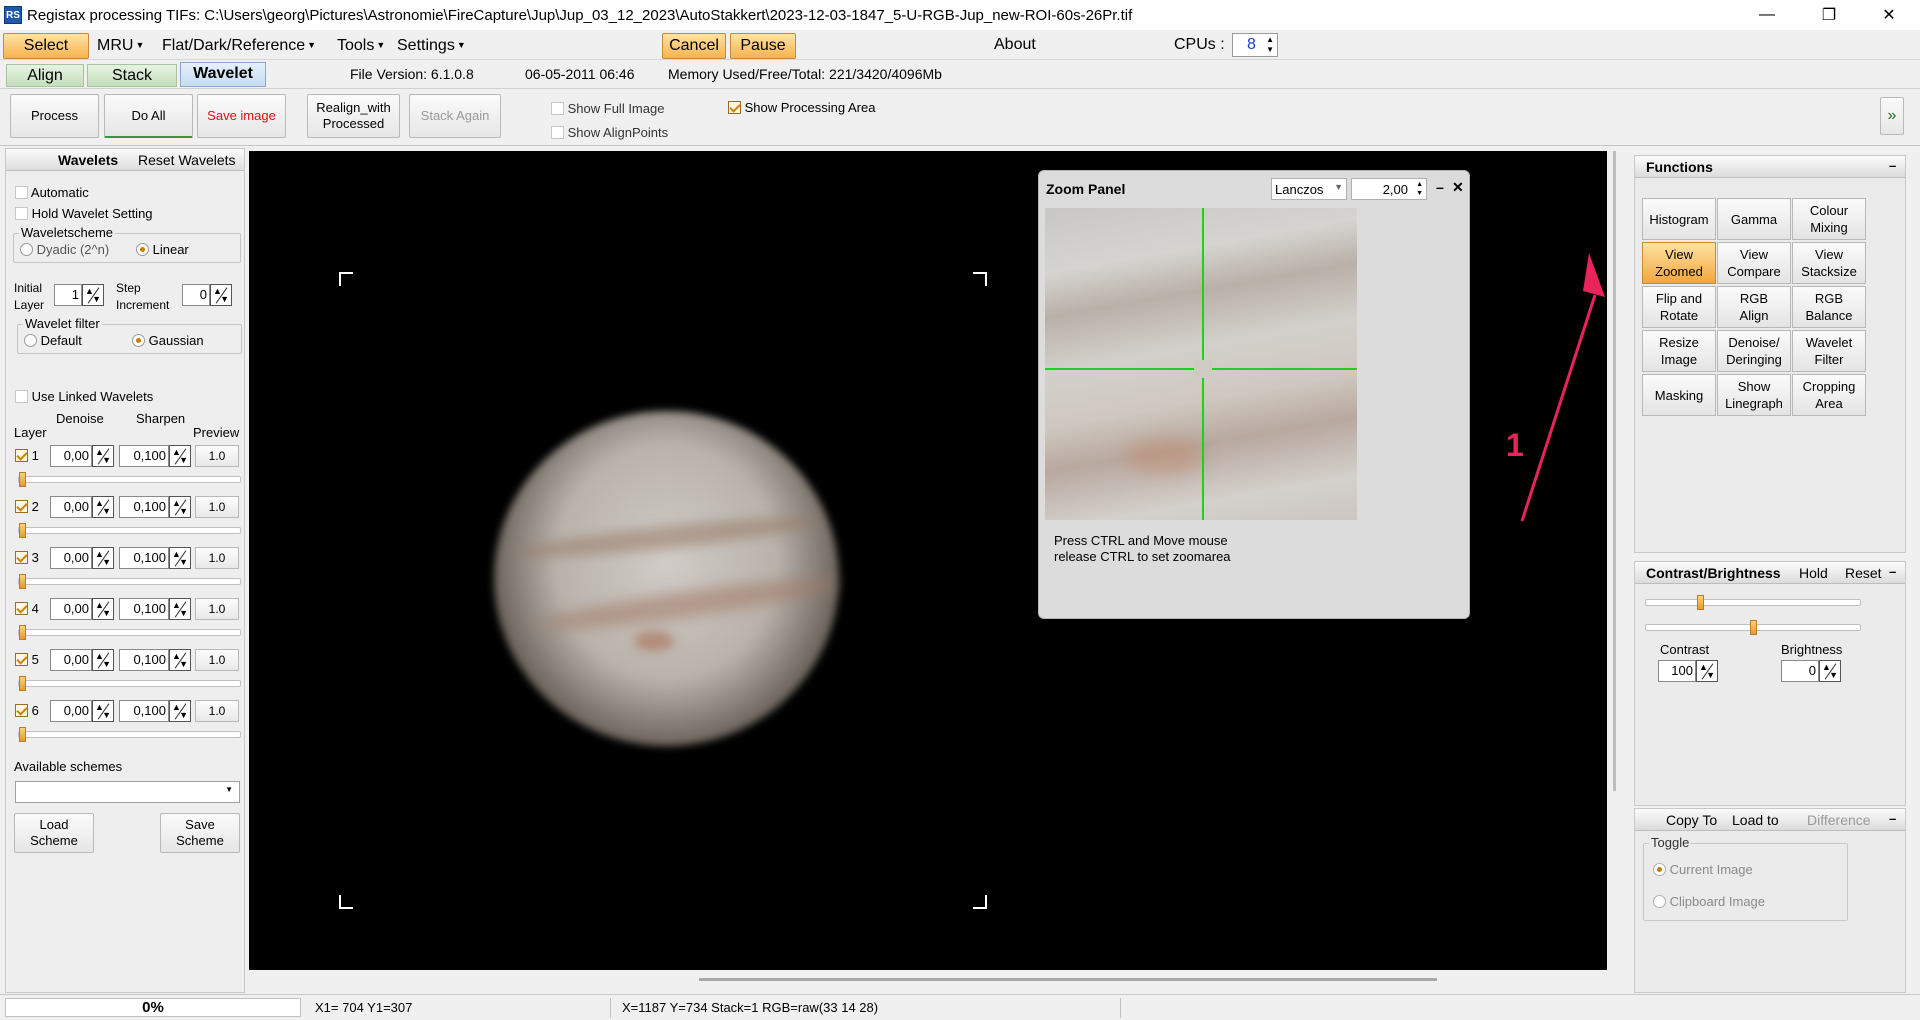 The width and height of the screenshot is (1920, 1020). What do you see at coordinates (1707, 671) in the screenshot?
I see `contrast-spinner: ▲ ▼` at bounding box center [1707, 671].